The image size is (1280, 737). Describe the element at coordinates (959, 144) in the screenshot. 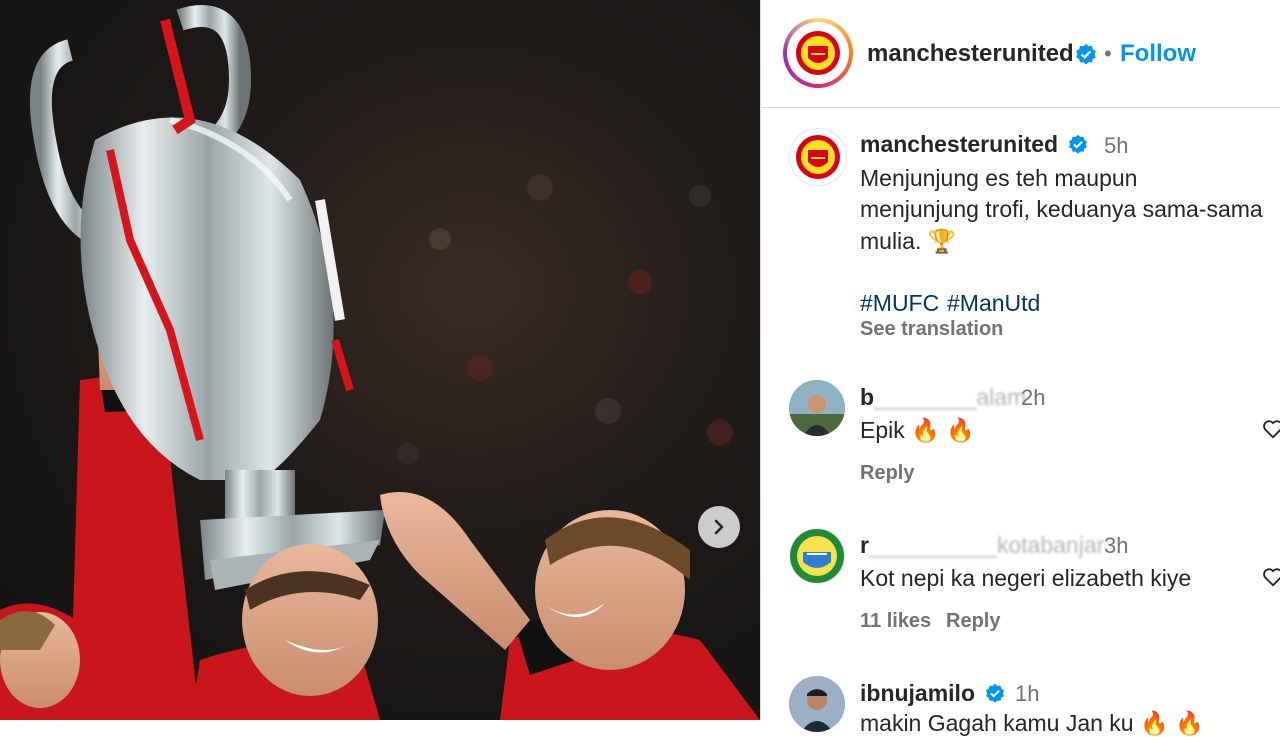

I see `caption-username: manchesterunited` at that location.